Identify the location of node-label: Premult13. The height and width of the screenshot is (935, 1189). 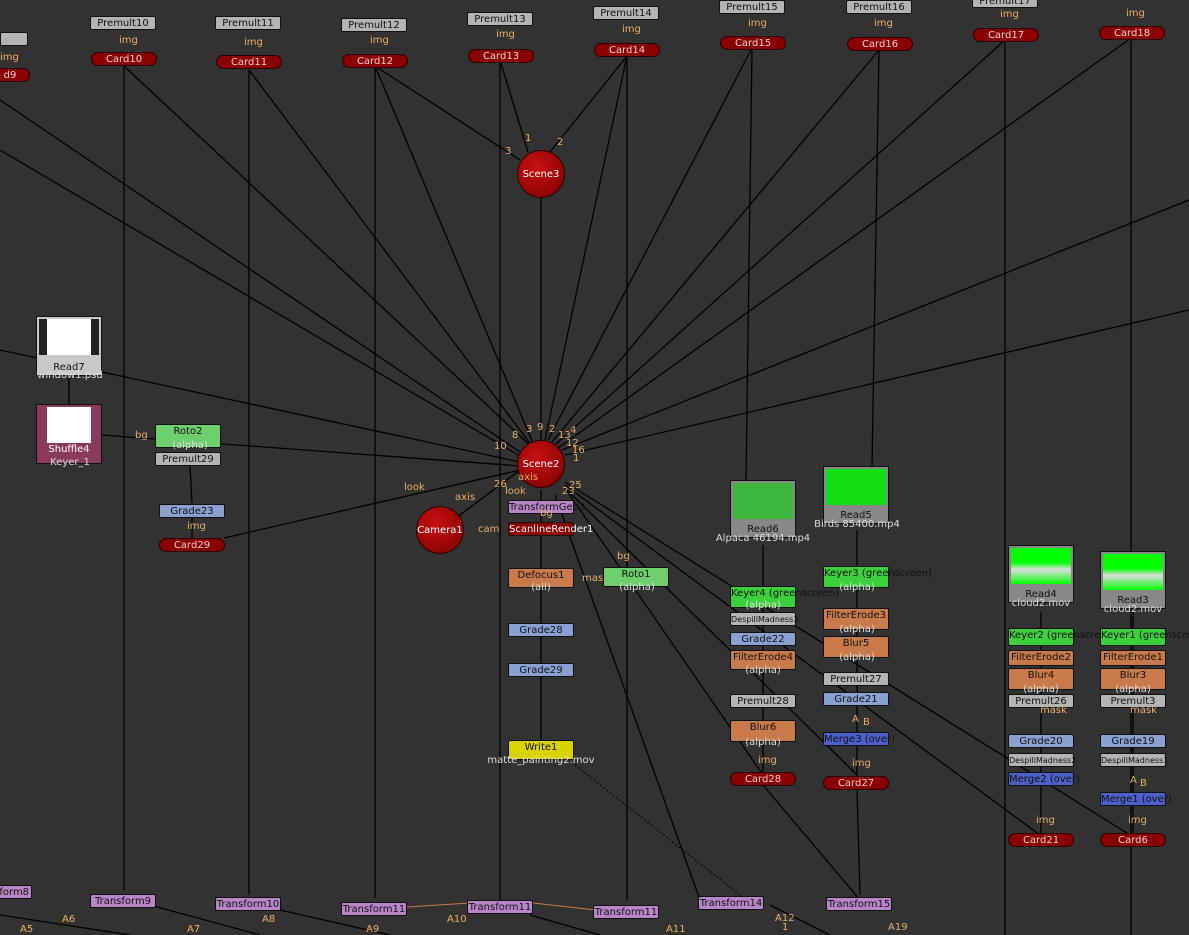
(500, 19).